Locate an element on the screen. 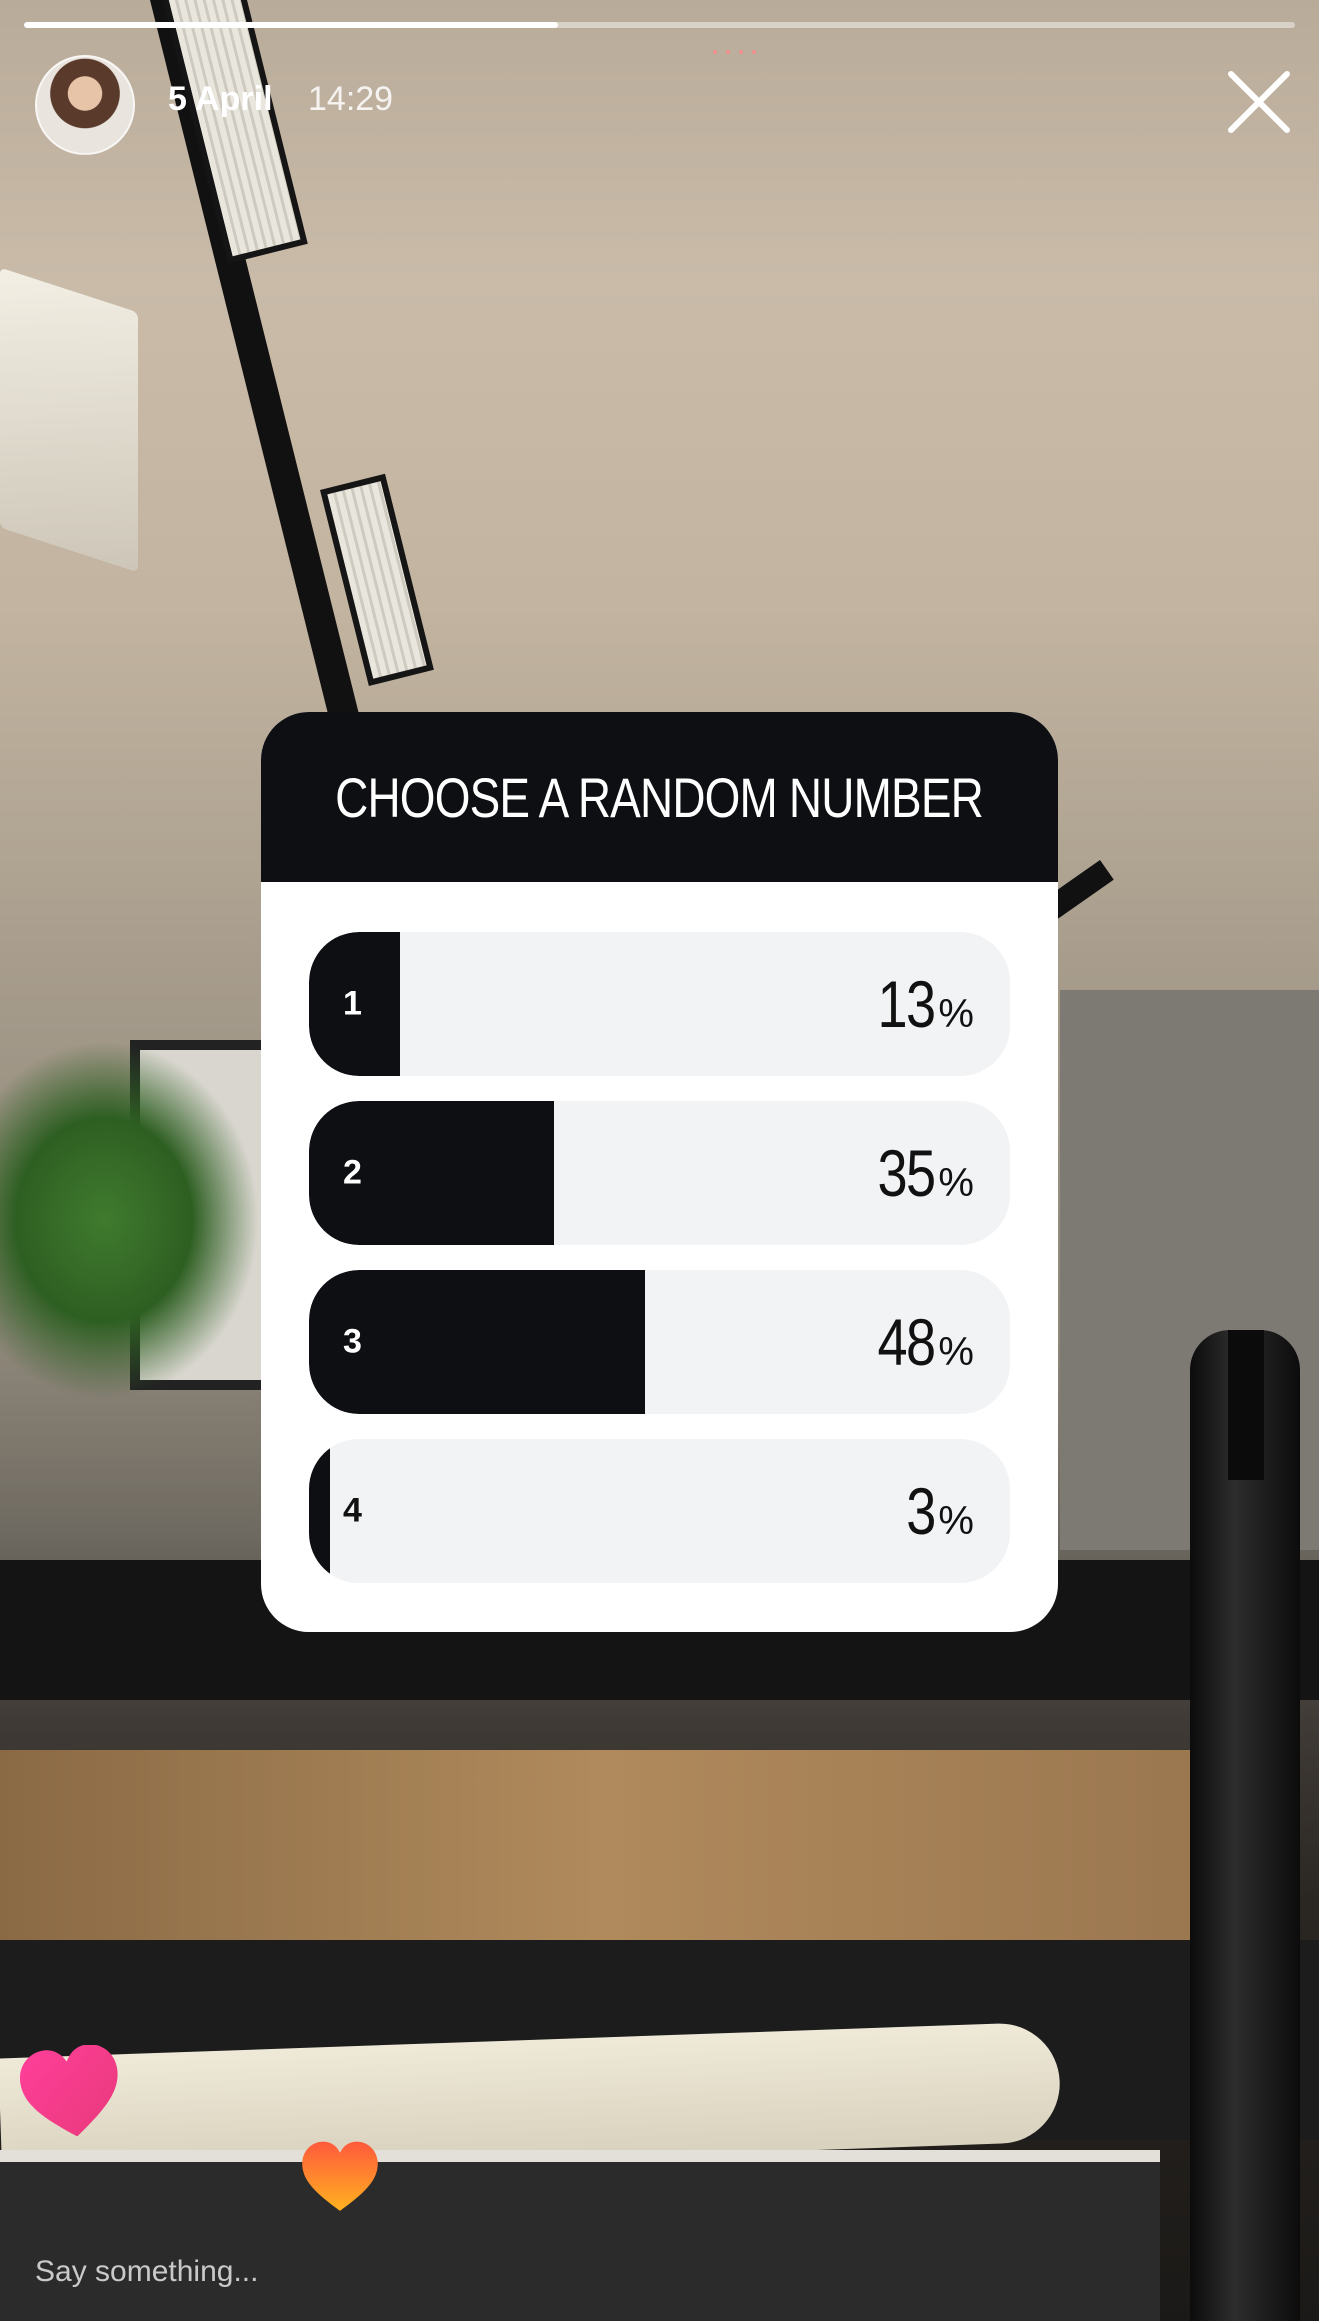 This screenshot has height=2321, width=1319. poll-option-2: 2 35 % is located at coordinates (659, 1173).